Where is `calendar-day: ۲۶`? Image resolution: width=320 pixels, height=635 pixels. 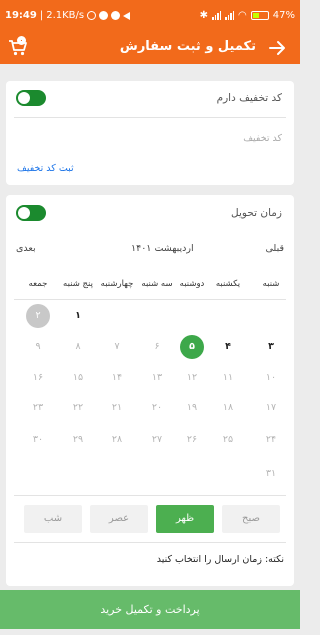
calendar-day: ۲۶ is located at coordinates (192, 440).